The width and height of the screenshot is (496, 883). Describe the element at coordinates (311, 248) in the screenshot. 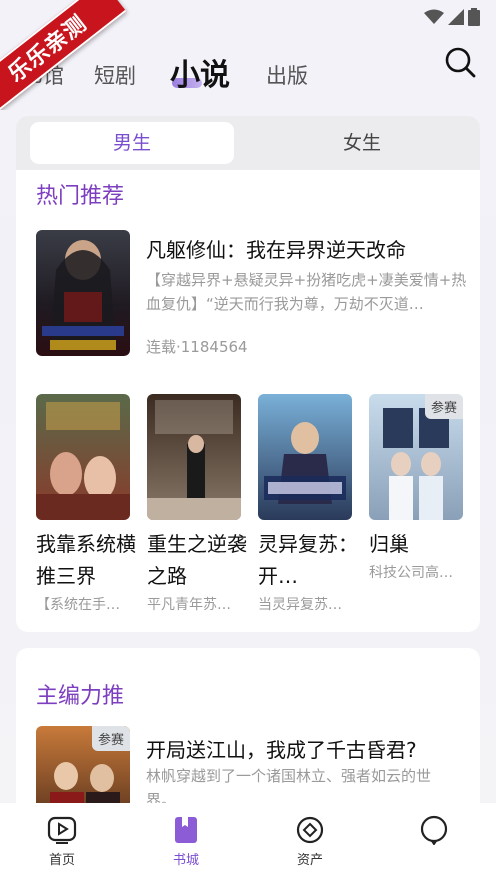

I see `featured-book-title: 凡躯修仙：我在异界逆天改命` at that location.